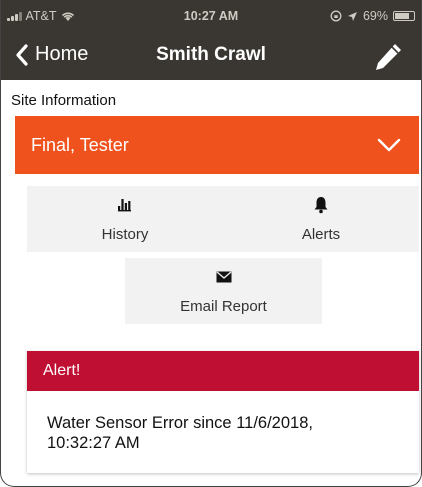 Image resolution: width=422 pixels, height=487 pixels. What do you see at coordinates (93, 443) in the screenshot?
I see `alert-message-line-2: 10:32:27 AM` at bounding box center [93, 443].